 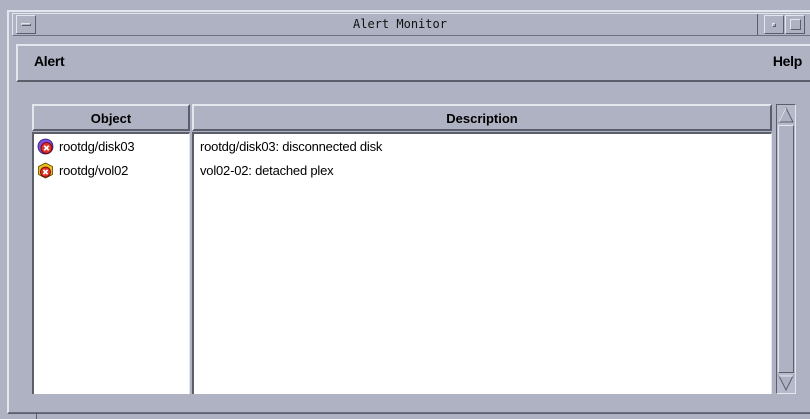 I want to click on window-title: Alert Monitor, so click(x=400, y=24).